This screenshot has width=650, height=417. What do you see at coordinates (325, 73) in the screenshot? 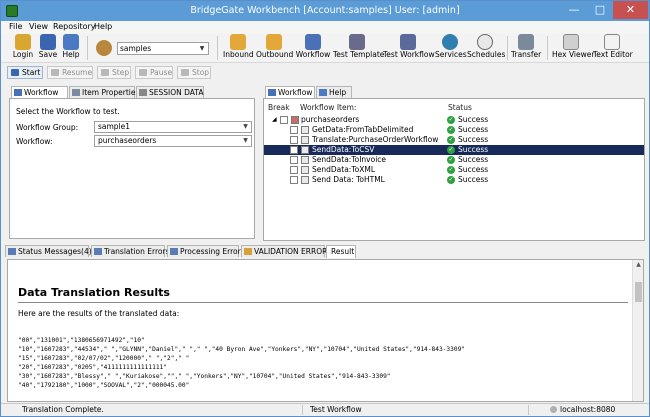
I see `run-controls: Start Resume Step Pause Stop` at bounding box center [325, 73].